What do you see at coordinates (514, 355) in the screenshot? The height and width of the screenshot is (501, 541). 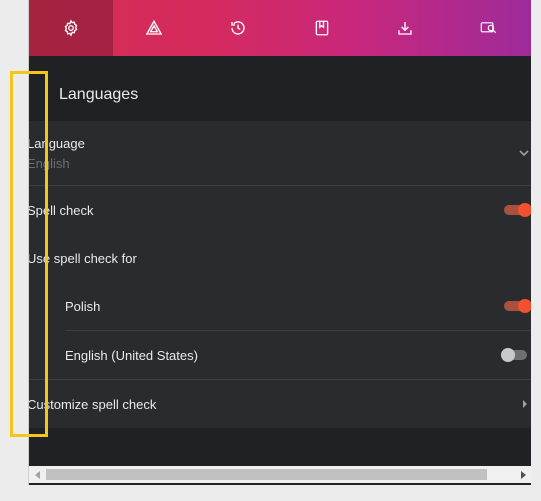 I see `english-us-spell-check-toggle` at bounding box center [514, 355].